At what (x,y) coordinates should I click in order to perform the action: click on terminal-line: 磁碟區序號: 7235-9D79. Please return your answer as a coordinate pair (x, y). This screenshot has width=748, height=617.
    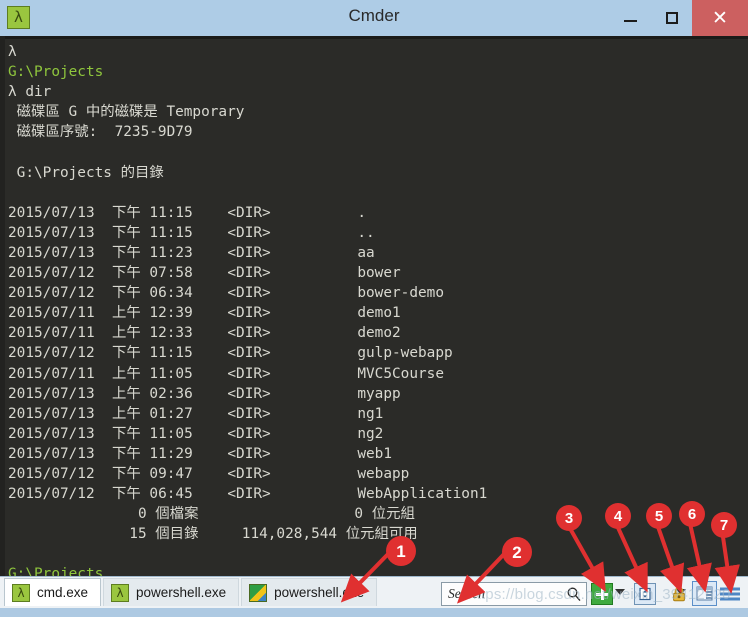
    Looking at the image, I should click on (375, 132).